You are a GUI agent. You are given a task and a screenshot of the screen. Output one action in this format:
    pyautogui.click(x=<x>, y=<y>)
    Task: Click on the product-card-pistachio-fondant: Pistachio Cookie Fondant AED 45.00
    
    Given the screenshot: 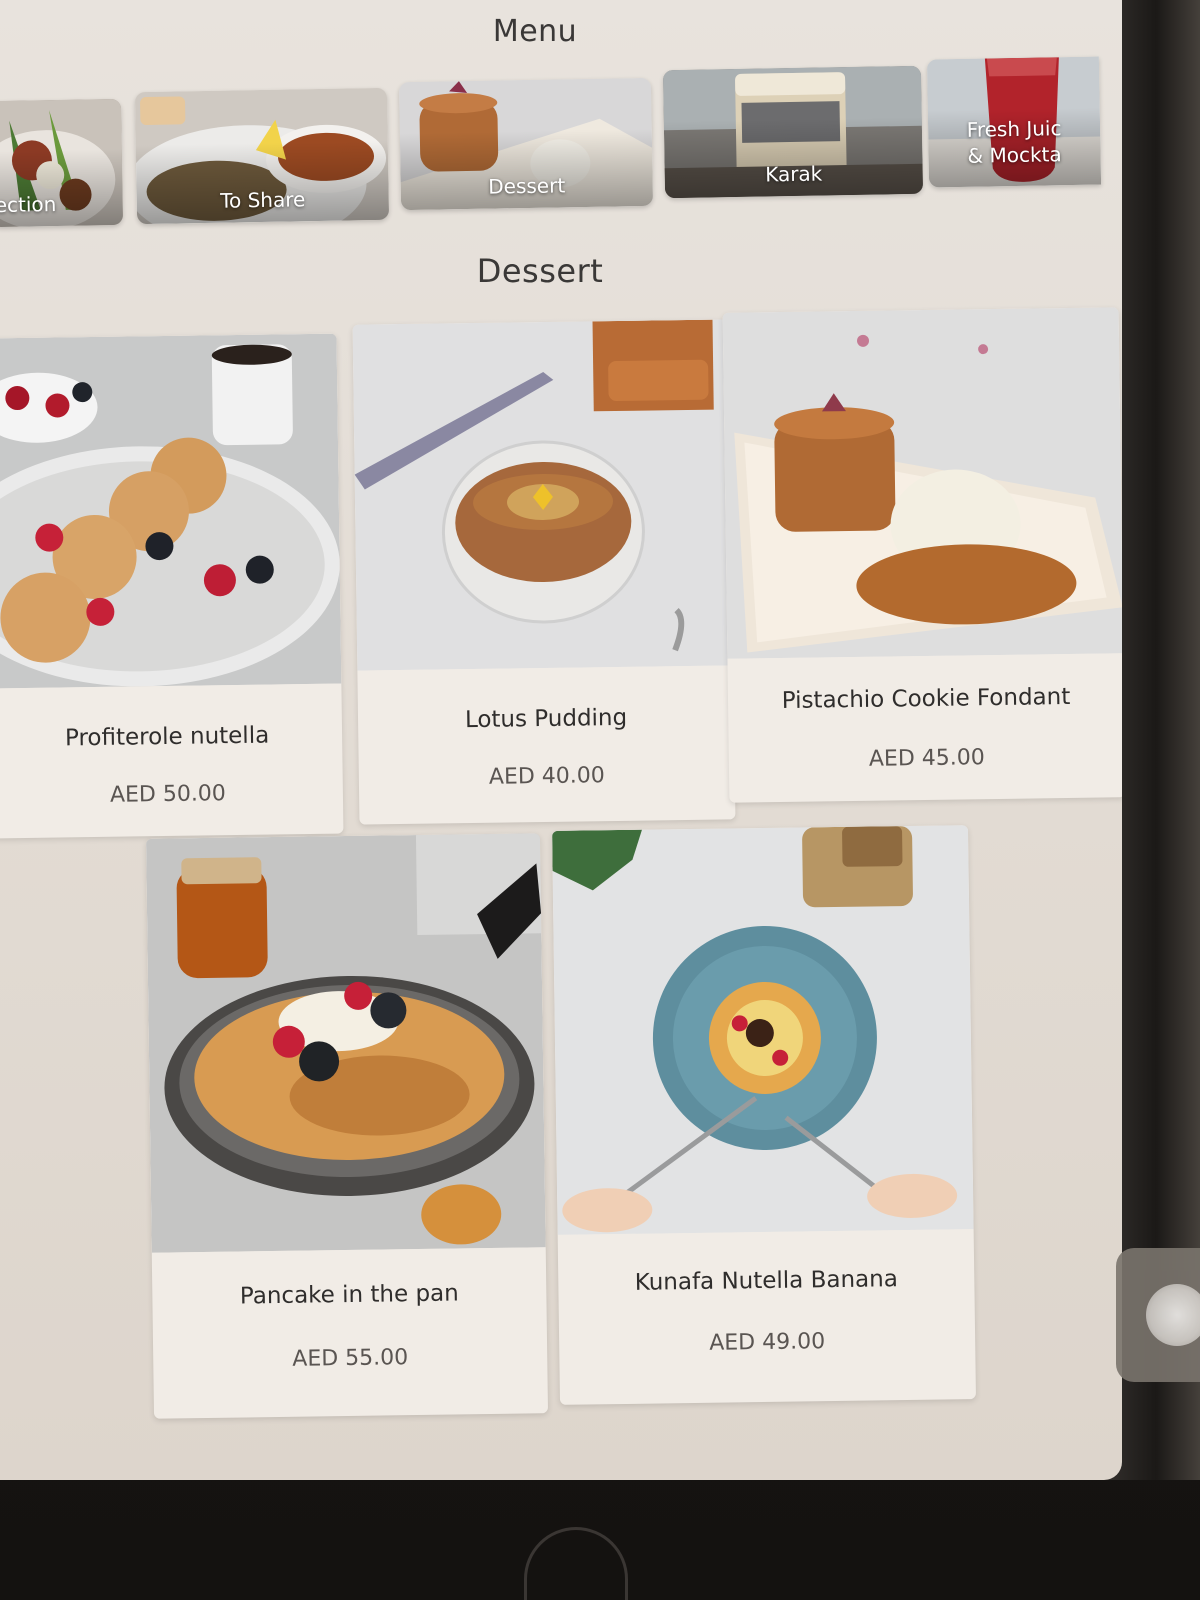 What is the action you would take?
    pyautogui.click(x=922, y=555)
    